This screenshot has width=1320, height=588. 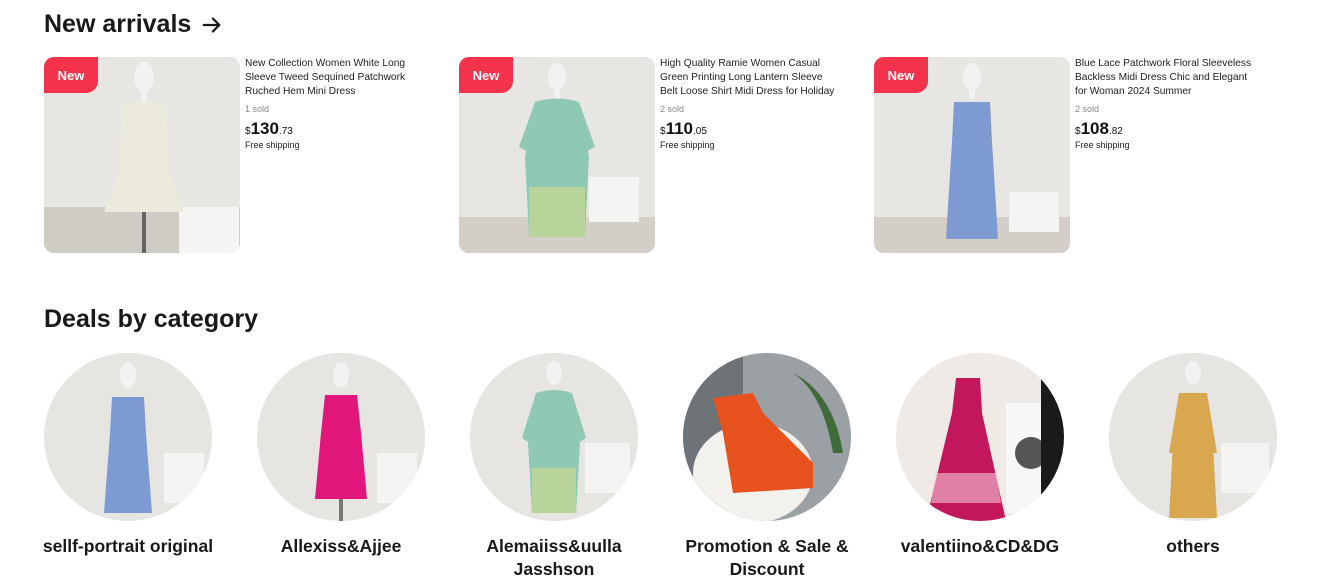 I want to click on deals-by-category-title: Deals by category, so click(x=151, y=319).